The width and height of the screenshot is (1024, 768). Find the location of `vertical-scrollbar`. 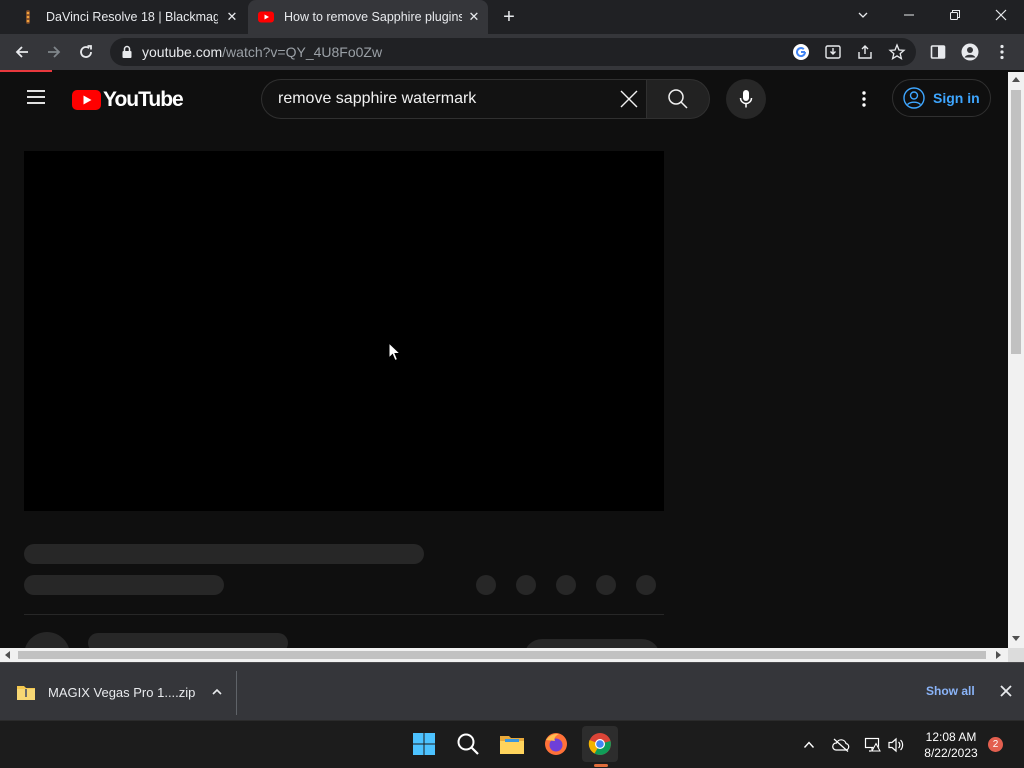

vertical-scrollbar is located at coordinates (1016, 360).